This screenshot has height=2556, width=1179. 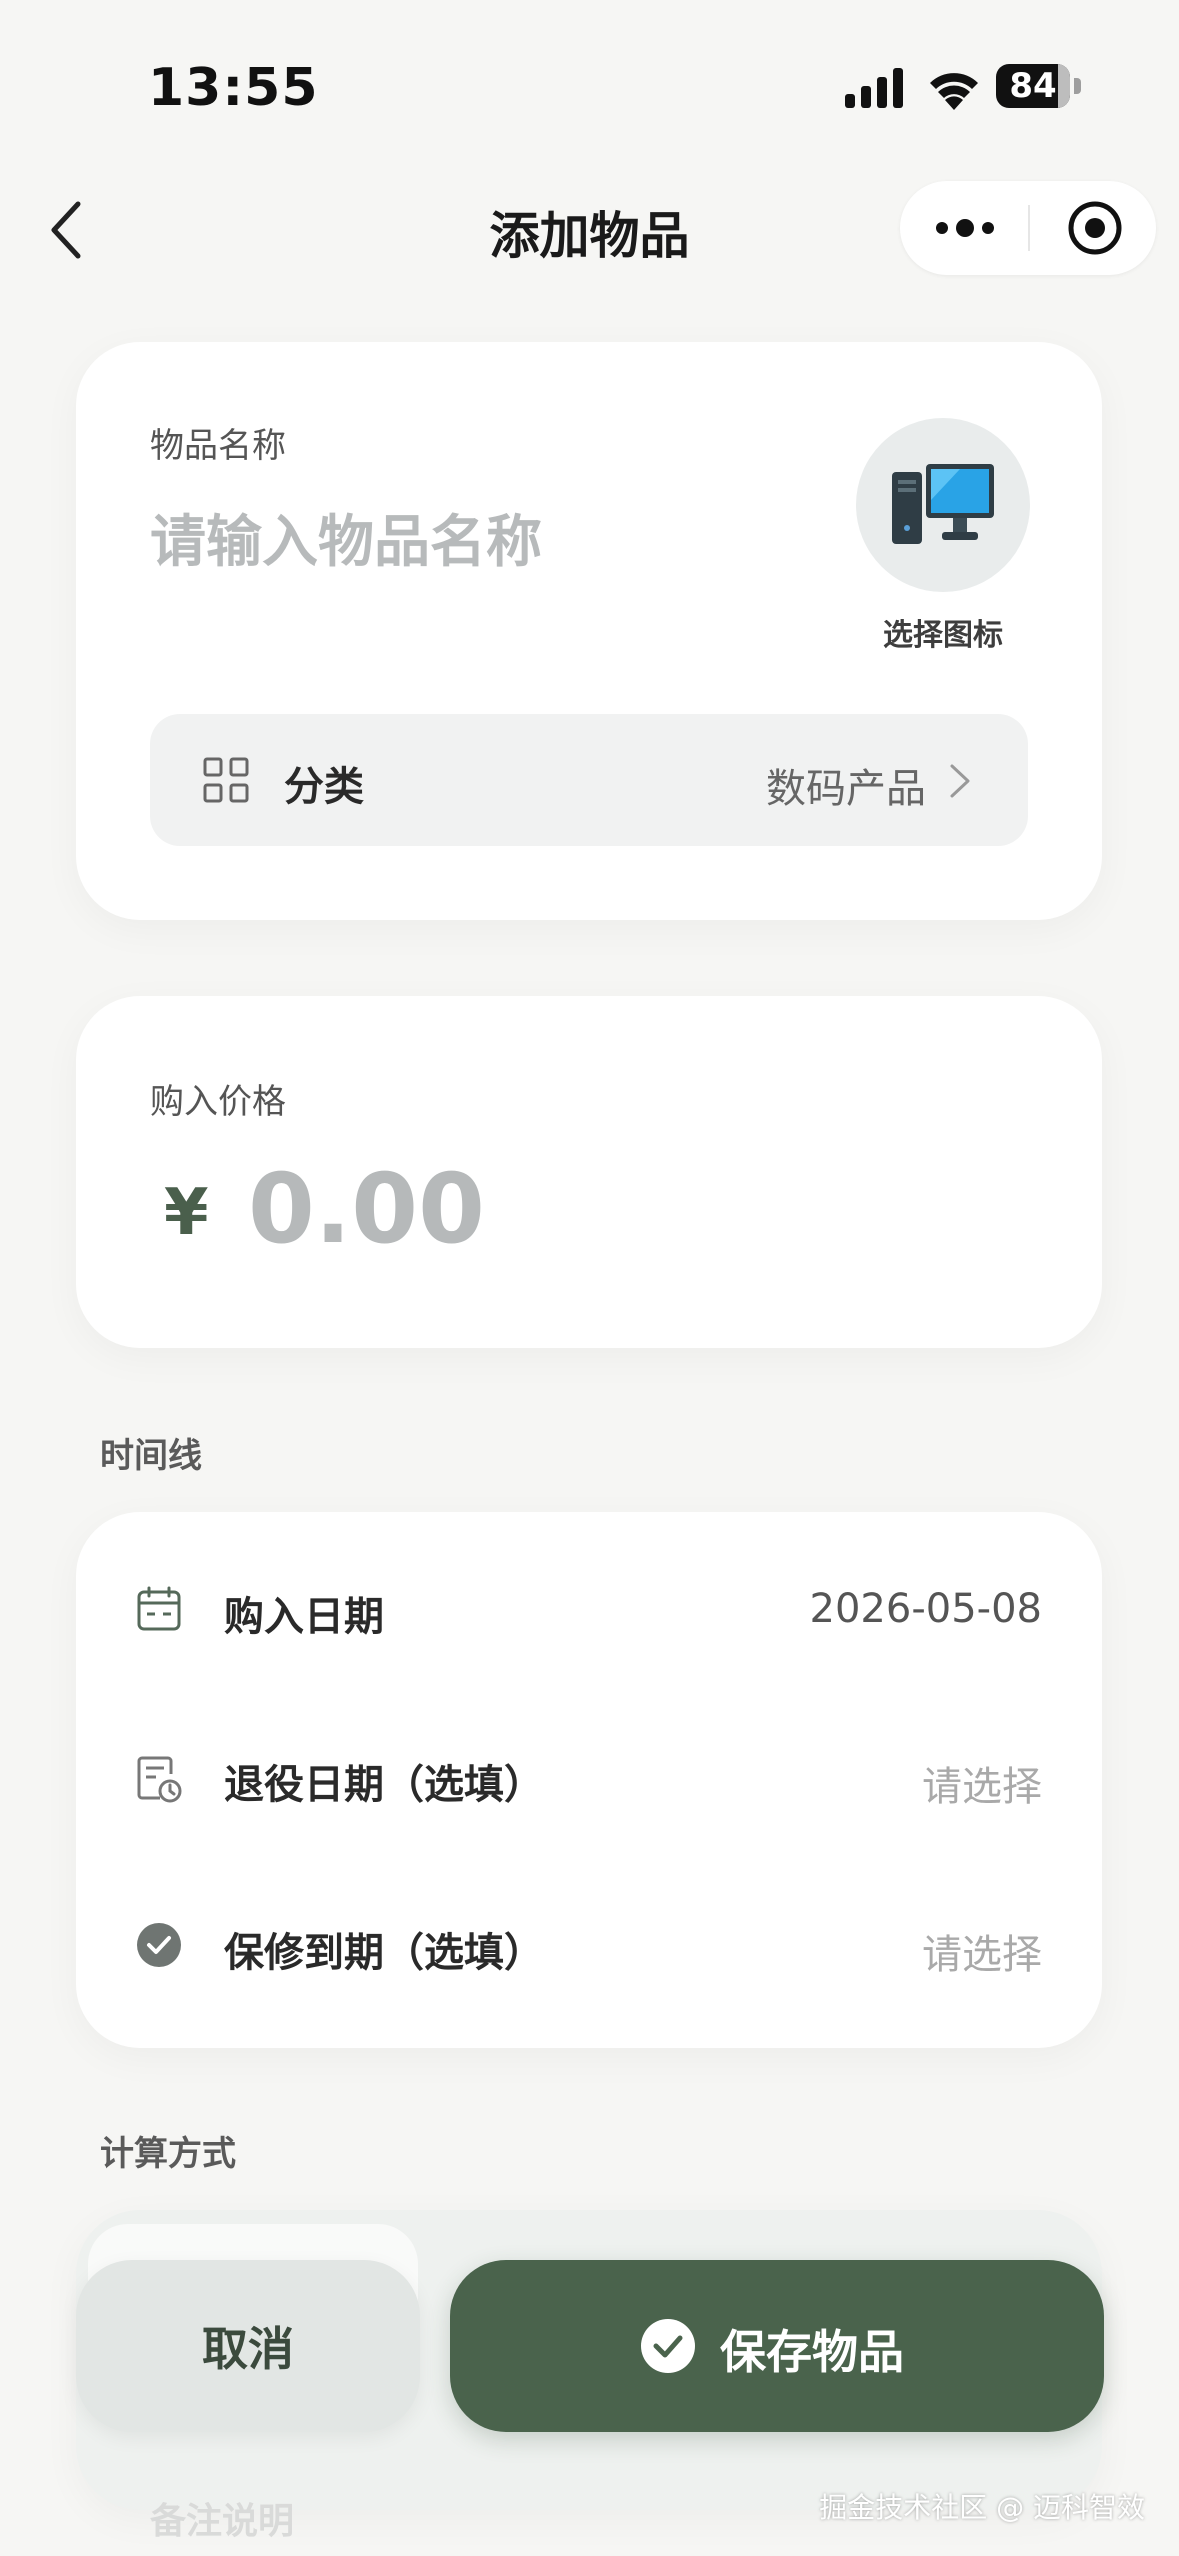 What do you see at coordinates (954, 91) in the screenshot?
I see `wifi-icon` at bounding box center [954, 91].